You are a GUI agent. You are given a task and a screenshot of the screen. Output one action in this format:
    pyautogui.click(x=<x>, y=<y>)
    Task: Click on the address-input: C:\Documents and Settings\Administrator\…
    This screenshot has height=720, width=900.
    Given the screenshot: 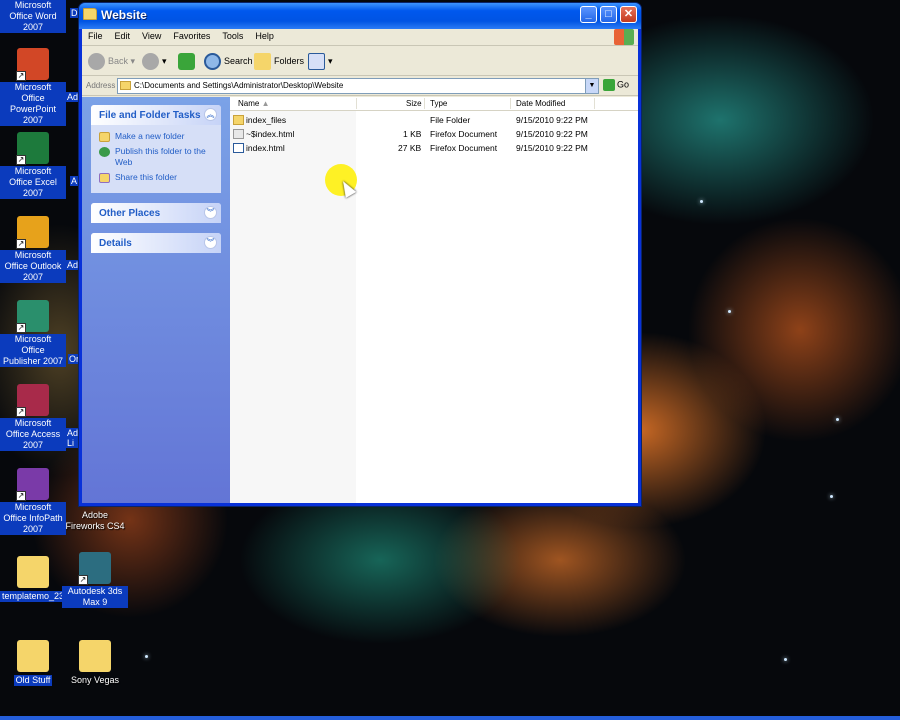 What is the action you would take?
    pyautogui.click(x=358, y=86)
    